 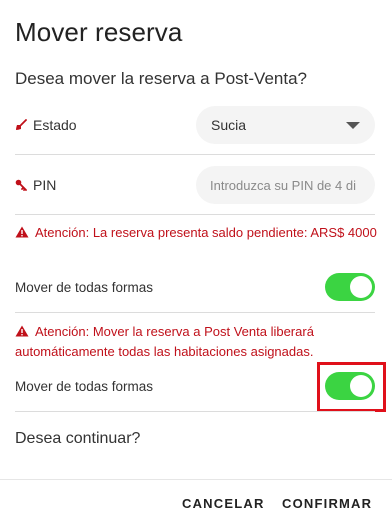 I want to click on estado-label-group: Estado, so click(x=46, y=125).